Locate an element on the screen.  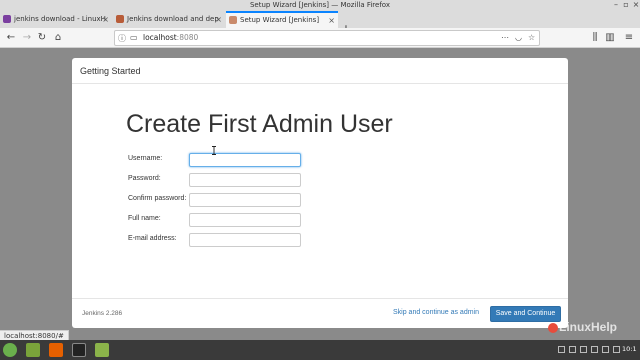
menu-icon: ≡ is located at coordinates (629, 38).